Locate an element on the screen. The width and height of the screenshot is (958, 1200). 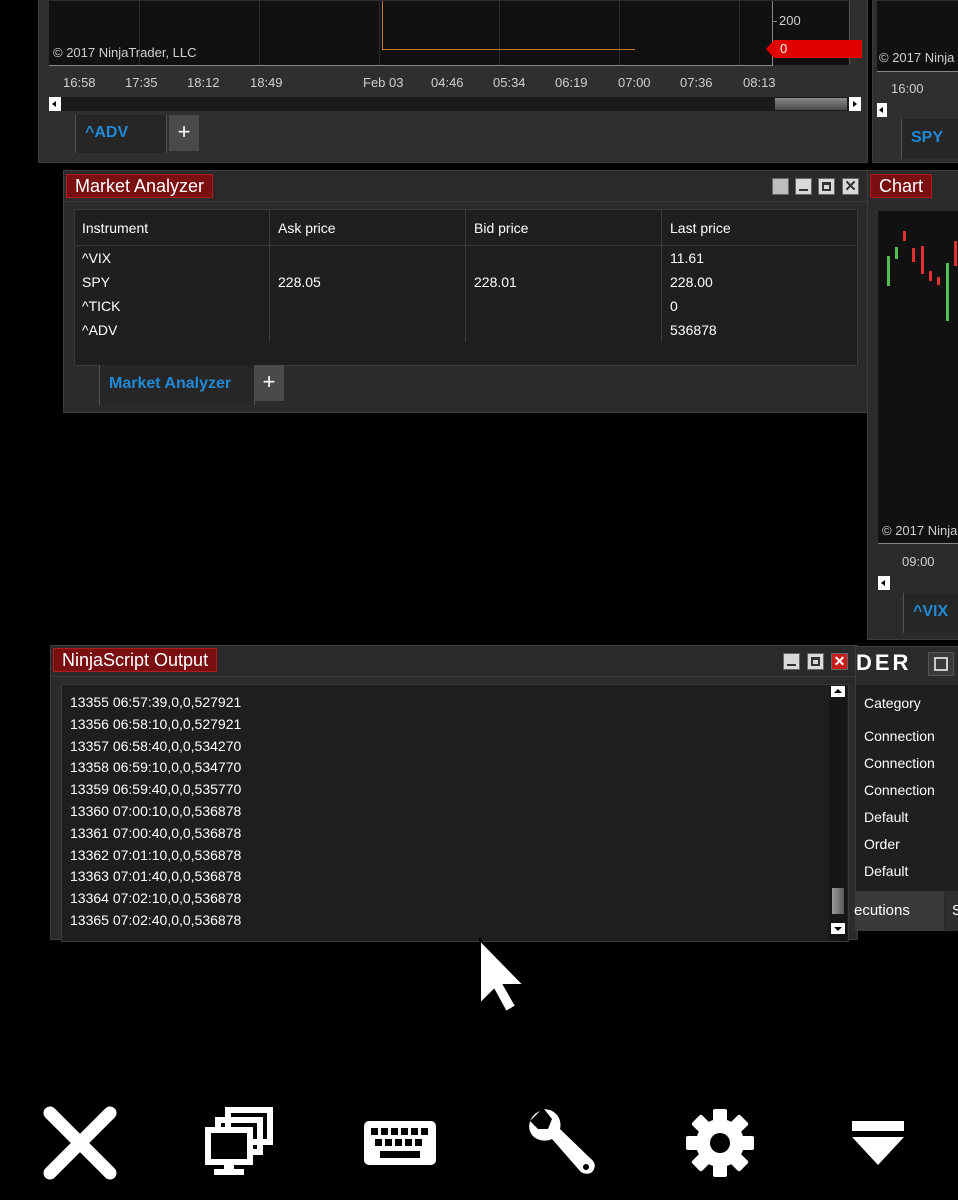
output-line: 13357 06:58:40,0,0,534270 is located at coordinates (156, 745).